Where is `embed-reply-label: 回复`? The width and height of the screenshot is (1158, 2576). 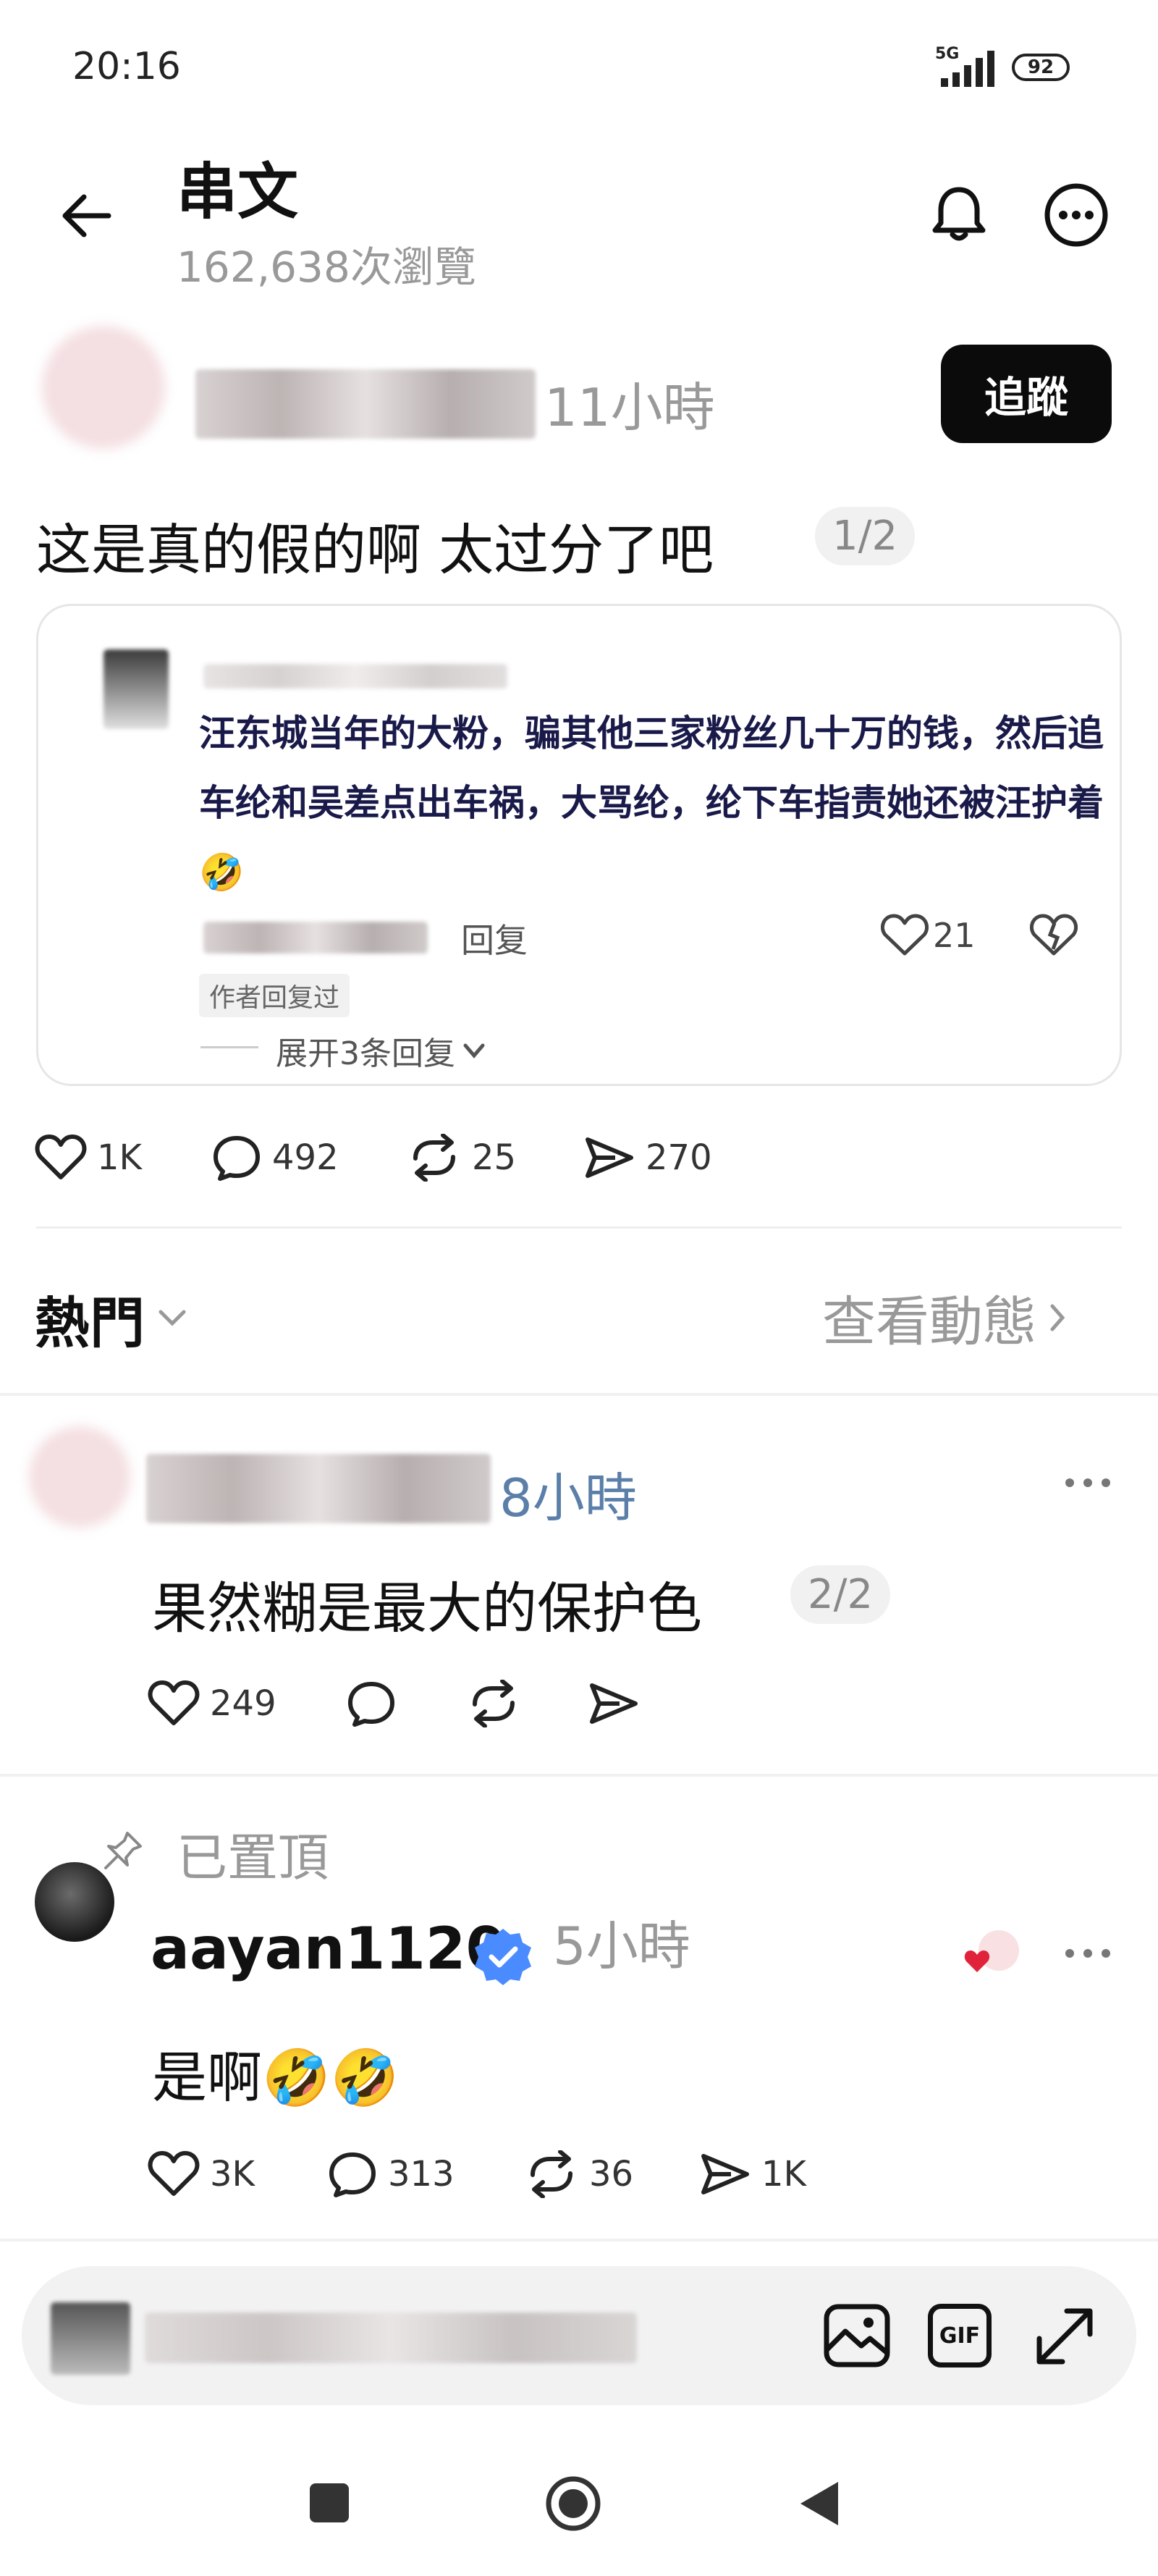
embed-reply-label: 回复 is located at coordinates (494, 938).